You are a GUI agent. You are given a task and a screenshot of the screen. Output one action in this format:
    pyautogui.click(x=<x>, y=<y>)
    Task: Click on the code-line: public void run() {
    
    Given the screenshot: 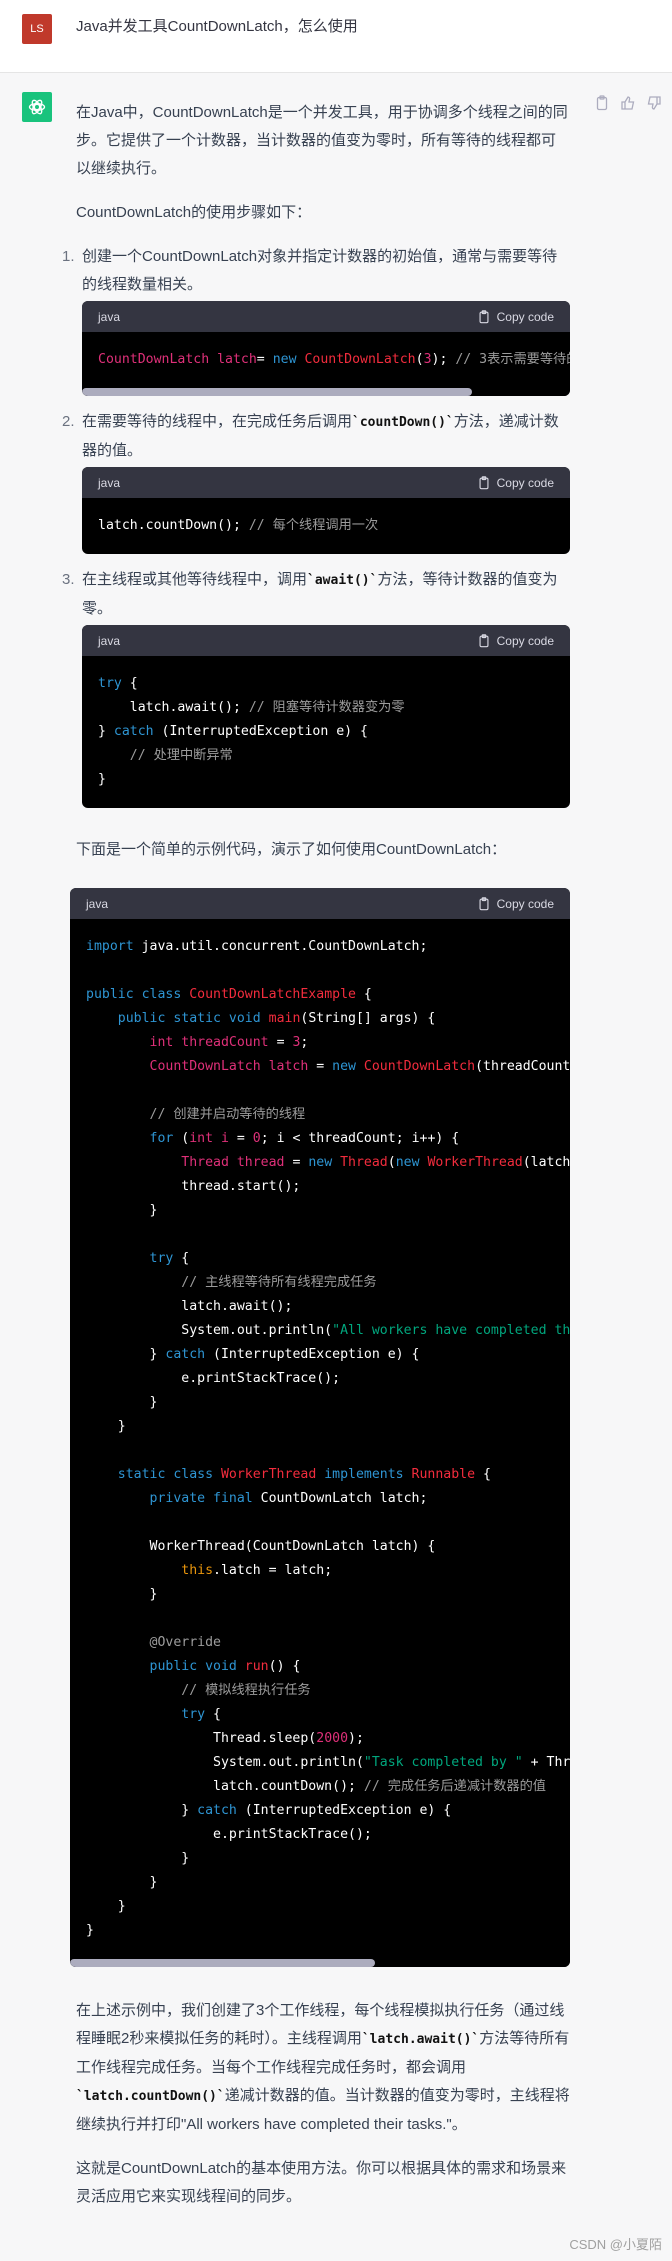 What is the action you would take?
    pyautogui.click(x=320, y=1667)
    